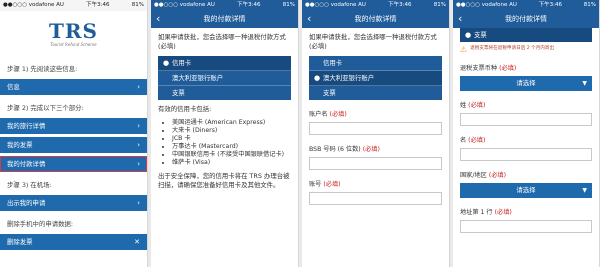 This screenshot has height=267, width=600. I want to click on label-text: 退税支票币种, so click(479, 68).